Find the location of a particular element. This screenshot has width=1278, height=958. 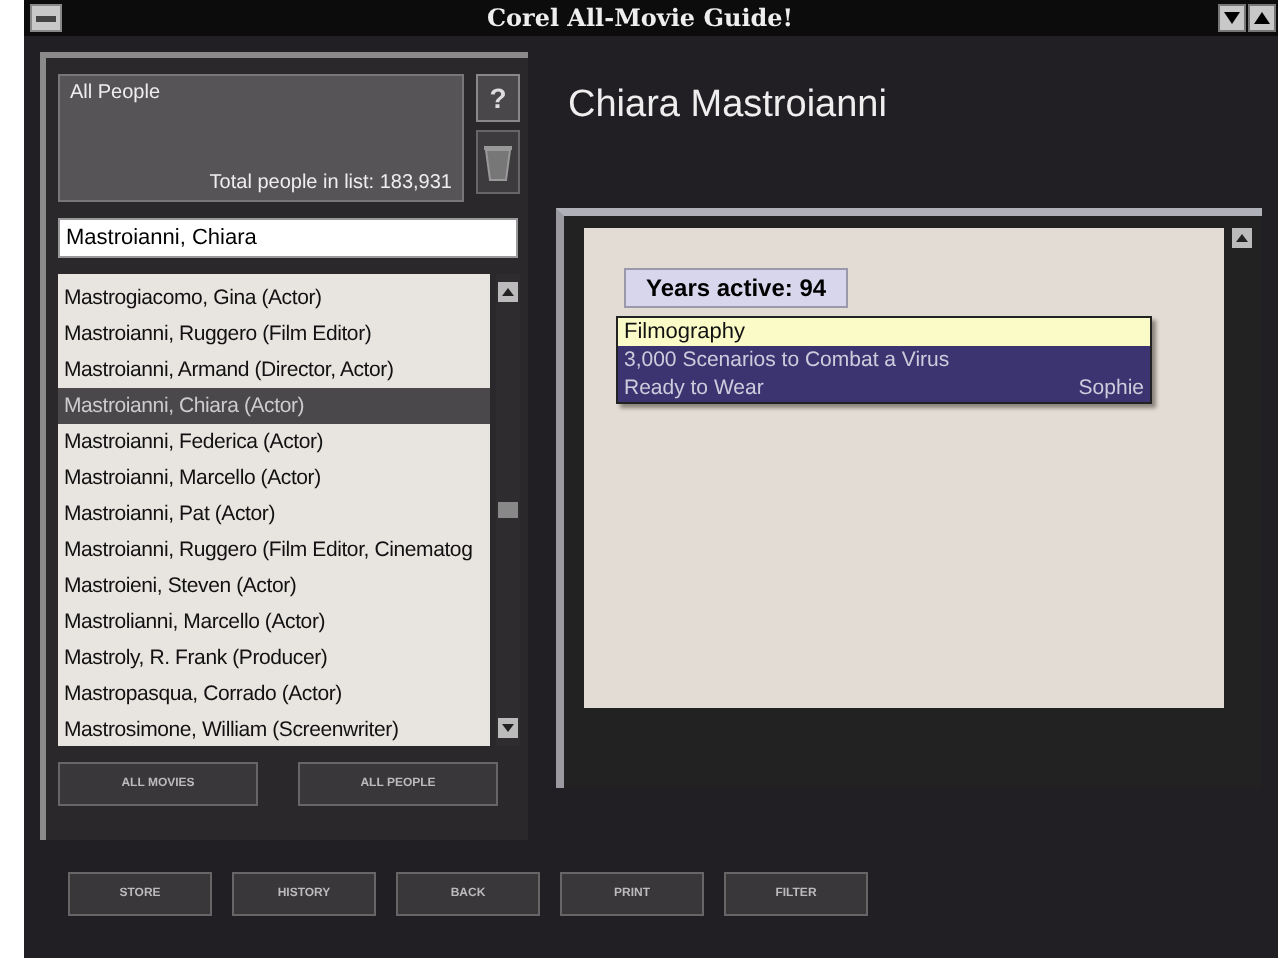

system-menu-button is located at coordinates (46, 18).